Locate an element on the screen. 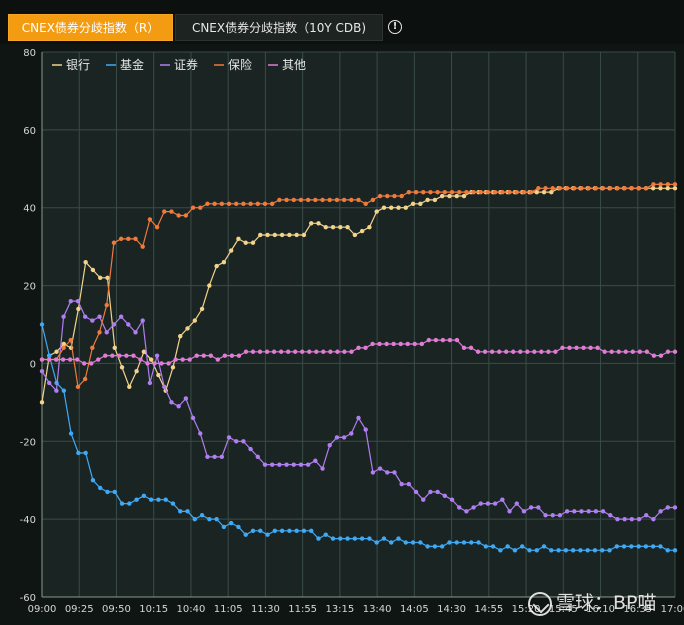  tab-cnex-bond-divergence-10y-cdb: CNEX债券分歧指数（10Y CDB) is located at coordinates (279, 27).